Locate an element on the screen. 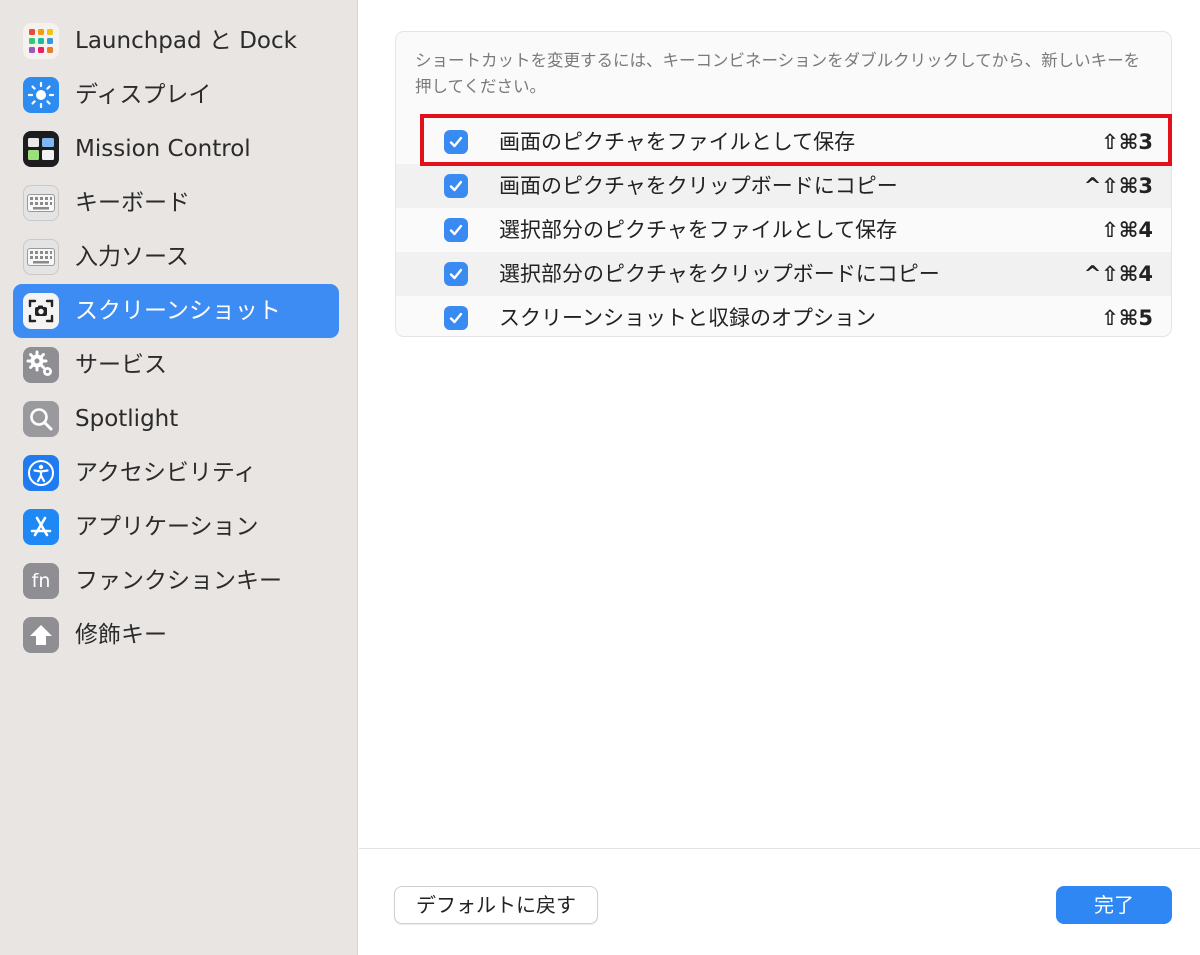 The image size is (1200, 955). accessibility-icon is located at coordinates (41, 473).